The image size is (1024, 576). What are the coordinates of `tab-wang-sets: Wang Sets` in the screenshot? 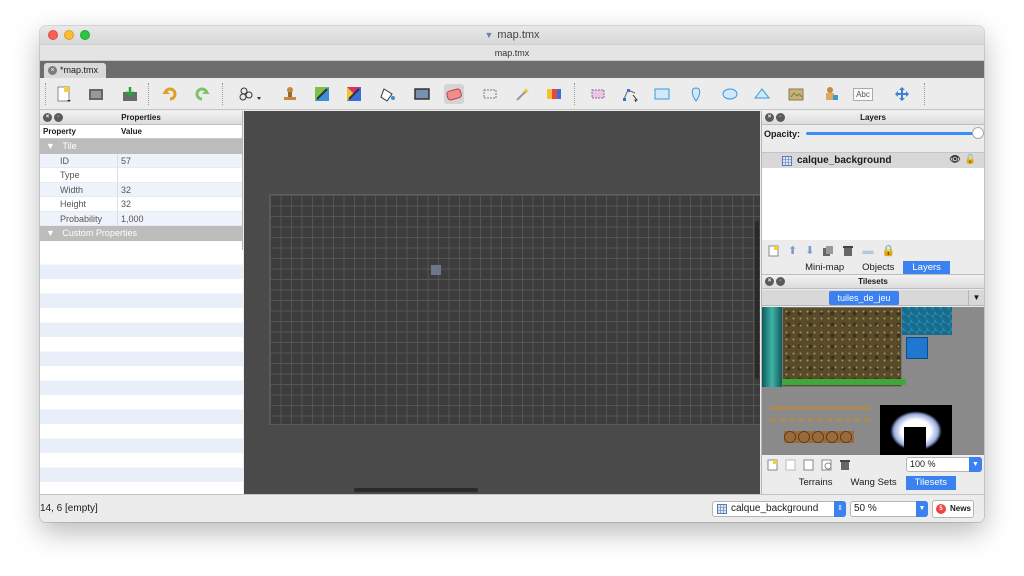 It's located at (873, 483).